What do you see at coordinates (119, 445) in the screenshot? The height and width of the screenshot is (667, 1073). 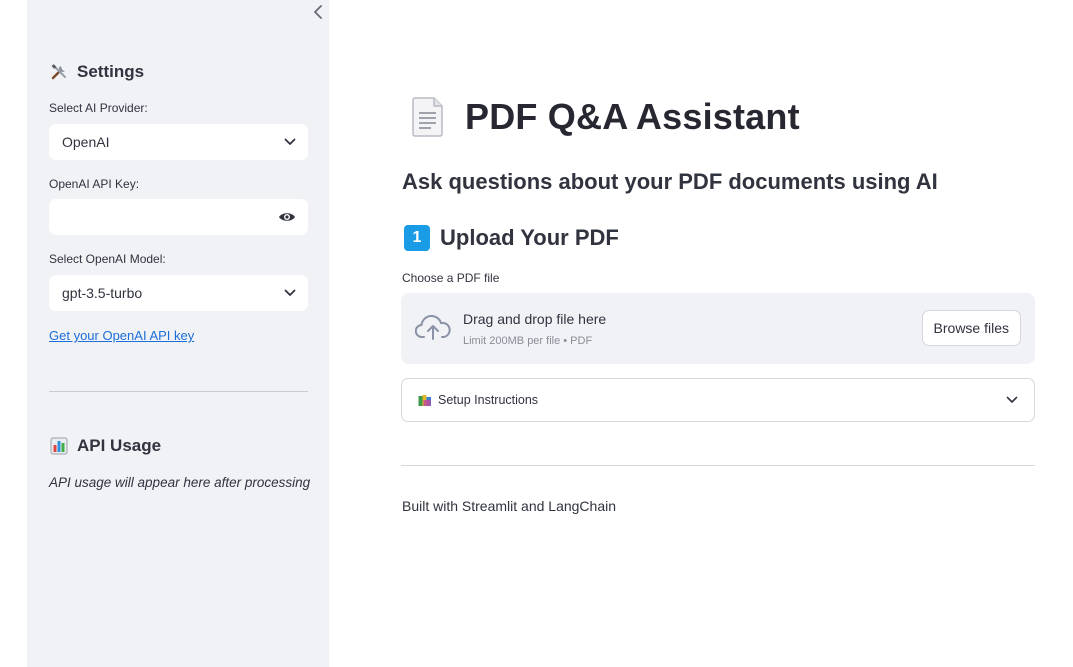 I see `api-usage-title: API Usage` at bounding box center [119, 445].